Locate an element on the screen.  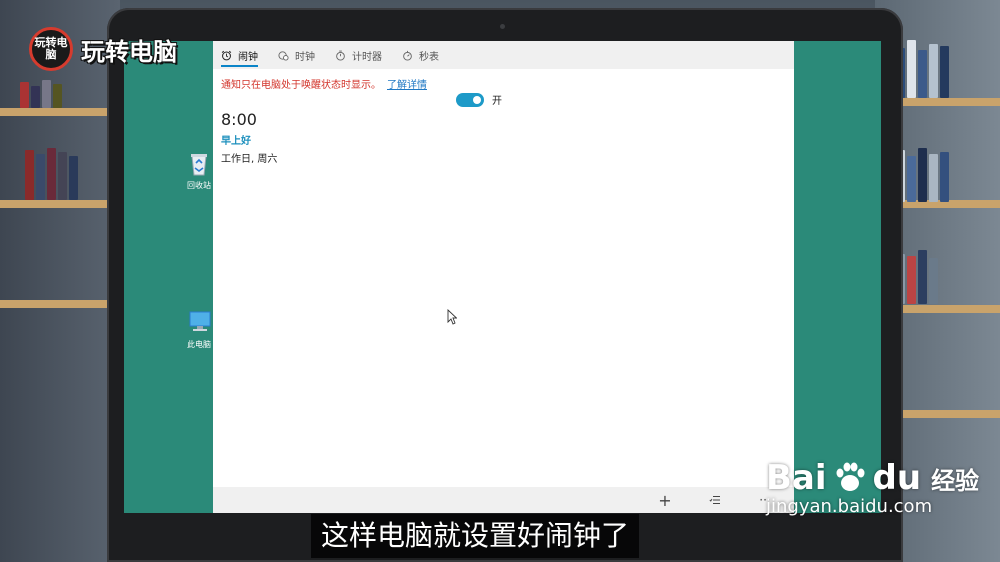
watermark-brand-du: du is located at coordinates (897, 478).